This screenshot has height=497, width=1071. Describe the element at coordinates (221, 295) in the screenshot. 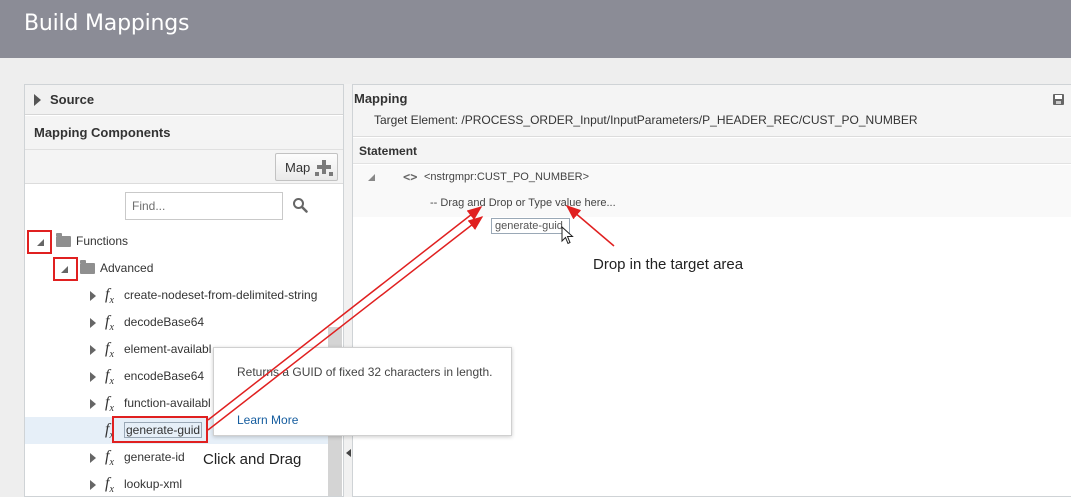

I see `function-label: create-nodeset-from-delimited-string` at that location.